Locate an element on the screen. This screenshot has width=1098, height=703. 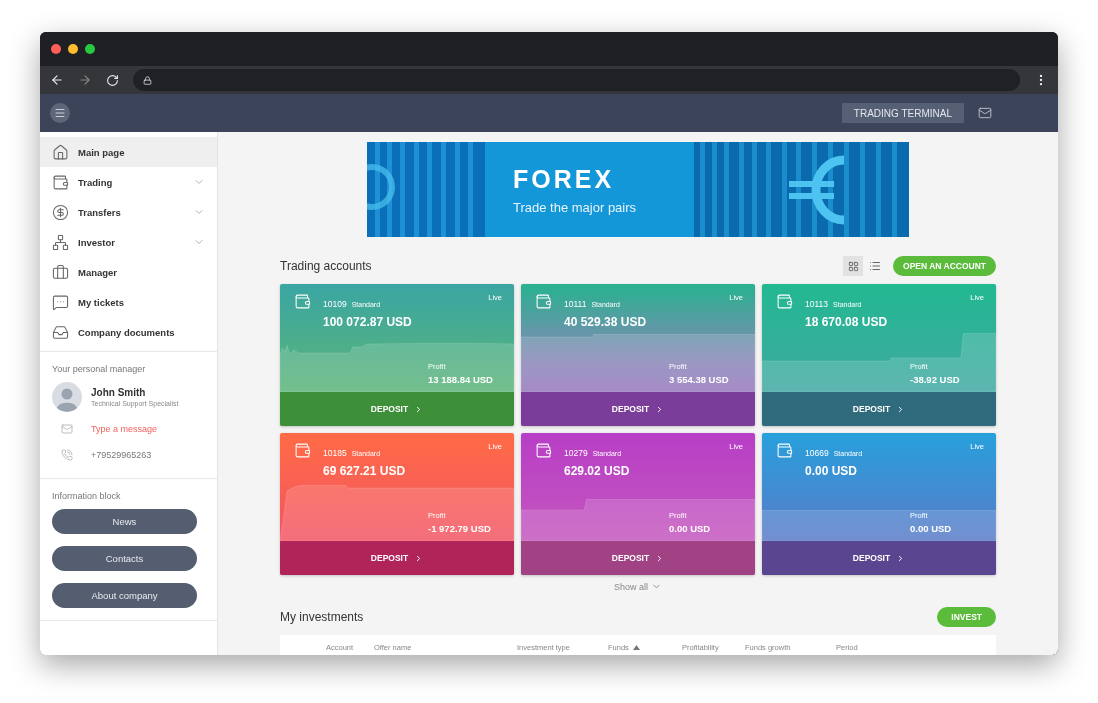
account-number: 10111 is located at coordinates (575, 304).